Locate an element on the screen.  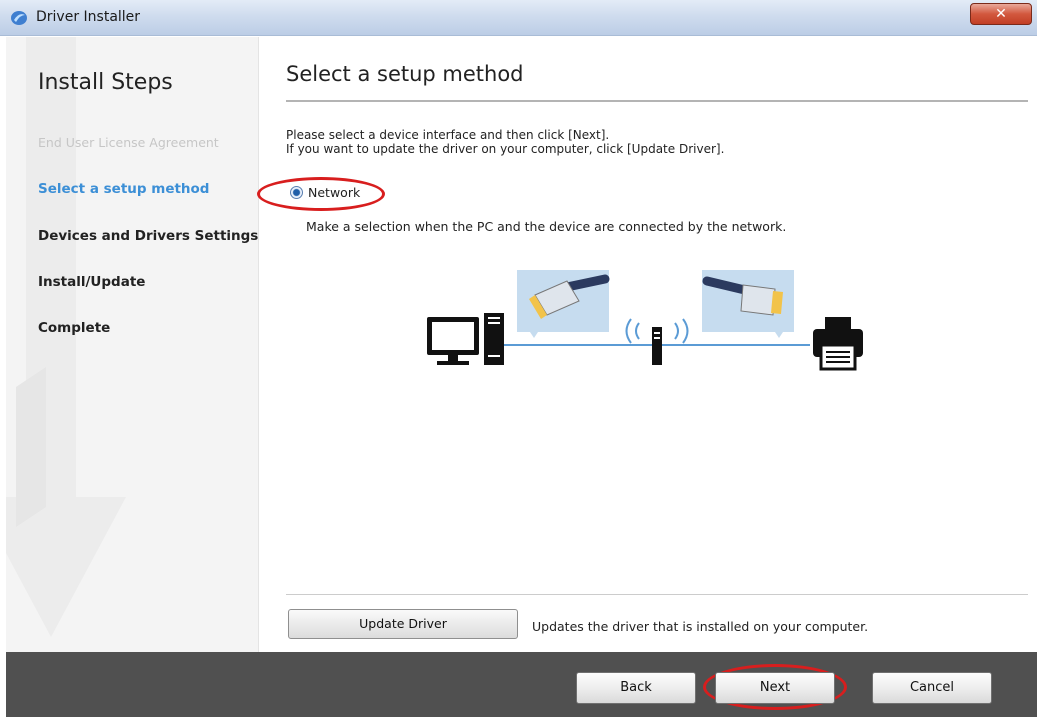
step-install-update: Install/Update is located at coordinates (92, 282).